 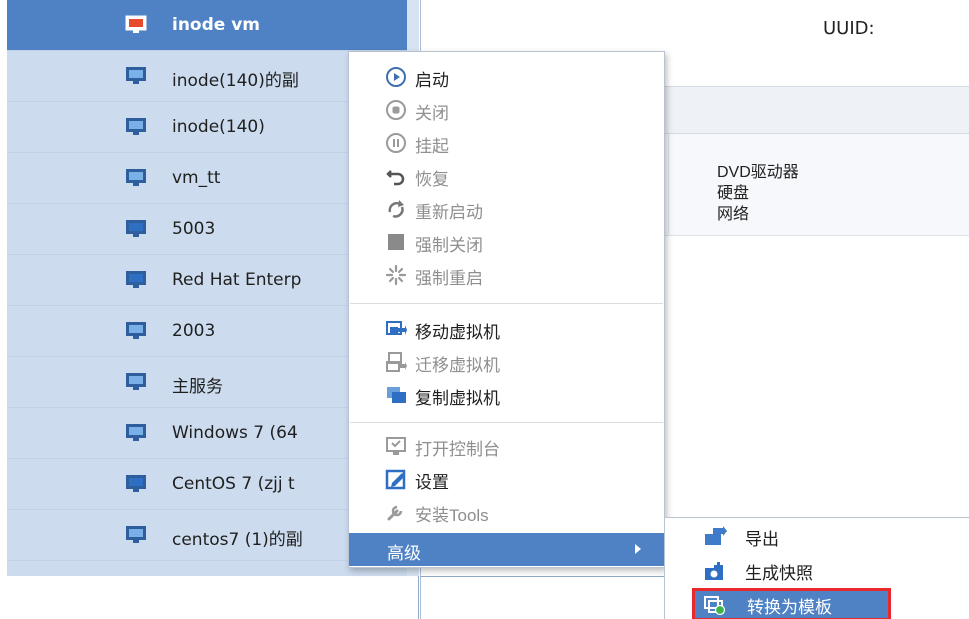 I want to click on stop-circle-icon, so click(x=396, y=110).